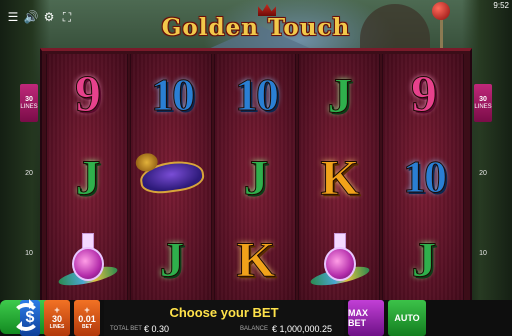  What do you see at coordinates (57, 326) in the screenshot?
I see `lines-label: LINES` at bounding box center [57, 326].